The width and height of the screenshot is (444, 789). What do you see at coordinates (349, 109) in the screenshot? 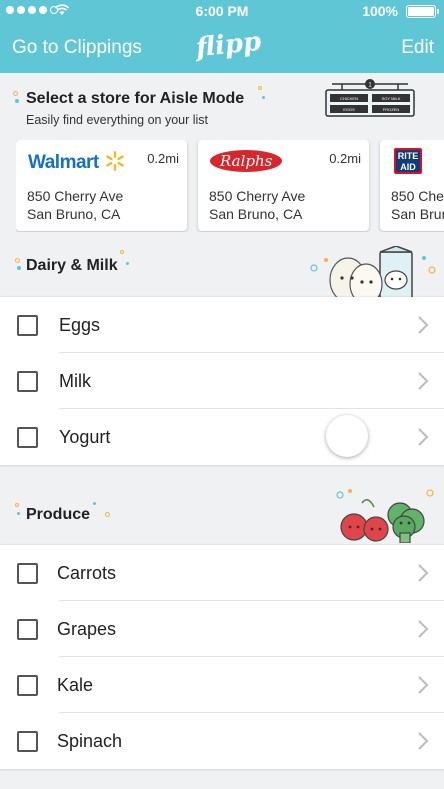
I see `svg-text: EGGS` at bounding box center [349, 109].